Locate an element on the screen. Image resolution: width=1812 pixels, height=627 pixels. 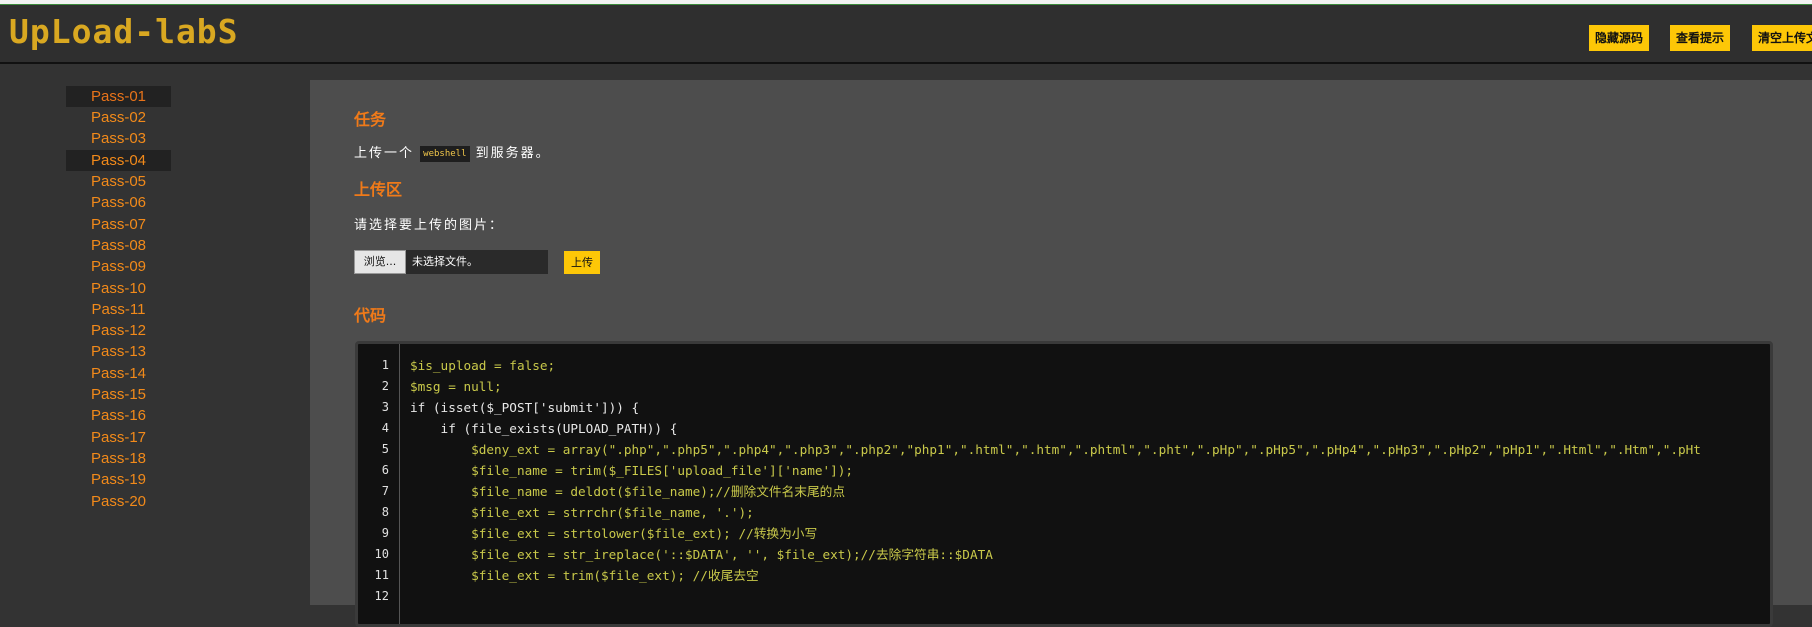
view-hint-button: 查看提示 is located at coordinates (1700, 38).